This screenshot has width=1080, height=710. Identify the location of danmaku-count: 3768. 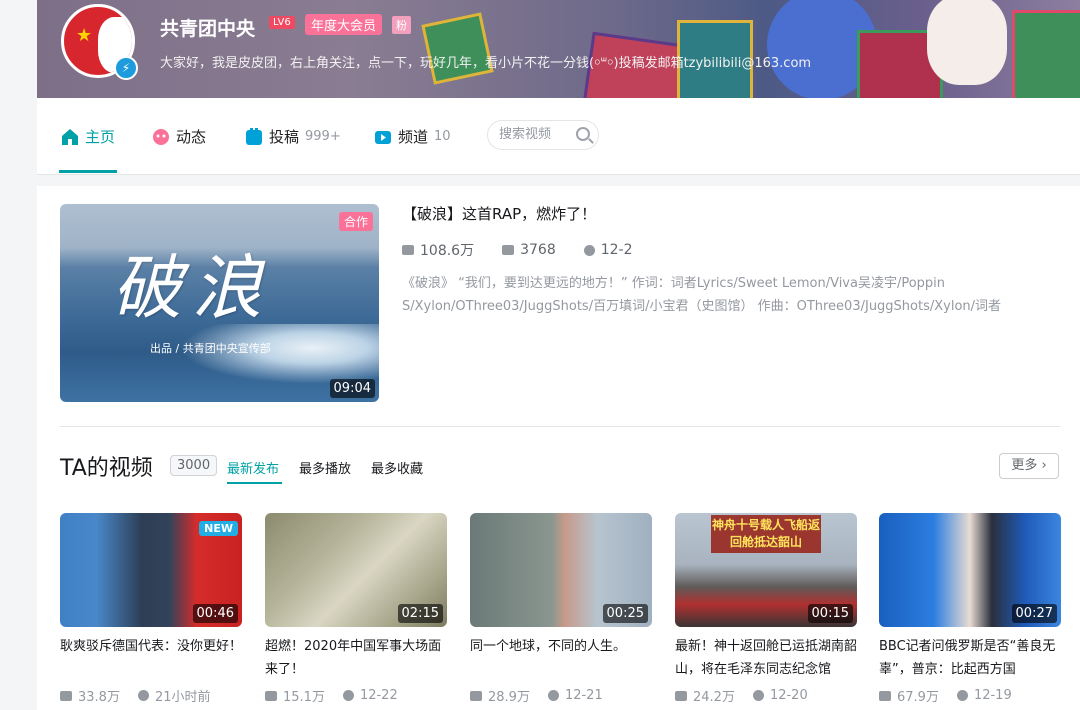
(538, 250).